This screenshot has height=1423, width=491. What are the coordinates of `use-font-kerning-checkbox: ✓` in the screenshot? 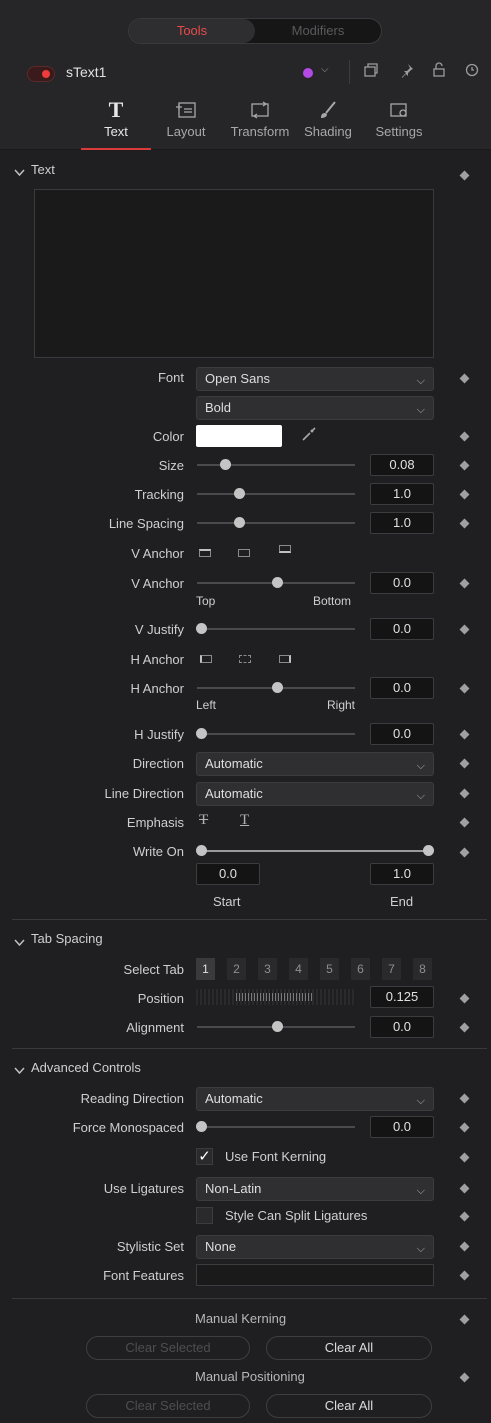 It's located at (204, 1156).